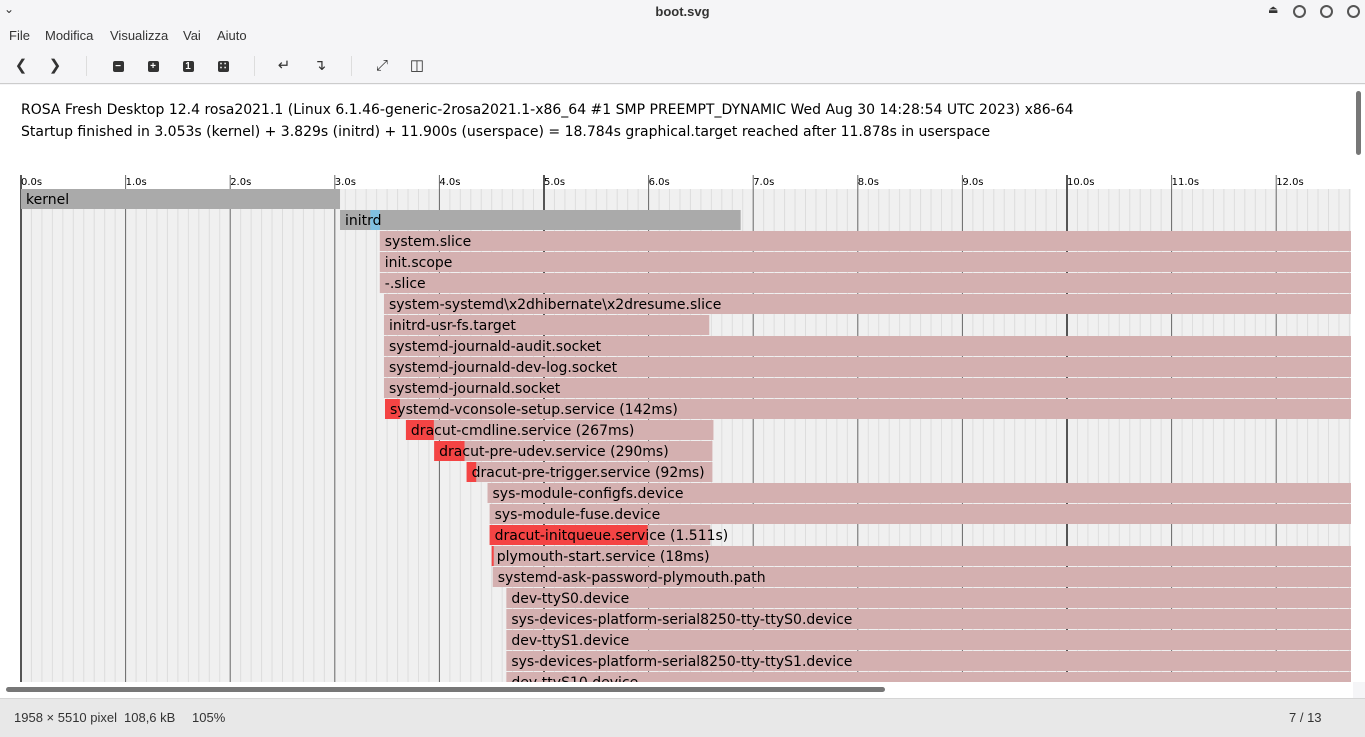 Image resolution: width=1365 pixels, height=737 pixels. I want to click on file-size: 108,6 kB, so click(150, 717).